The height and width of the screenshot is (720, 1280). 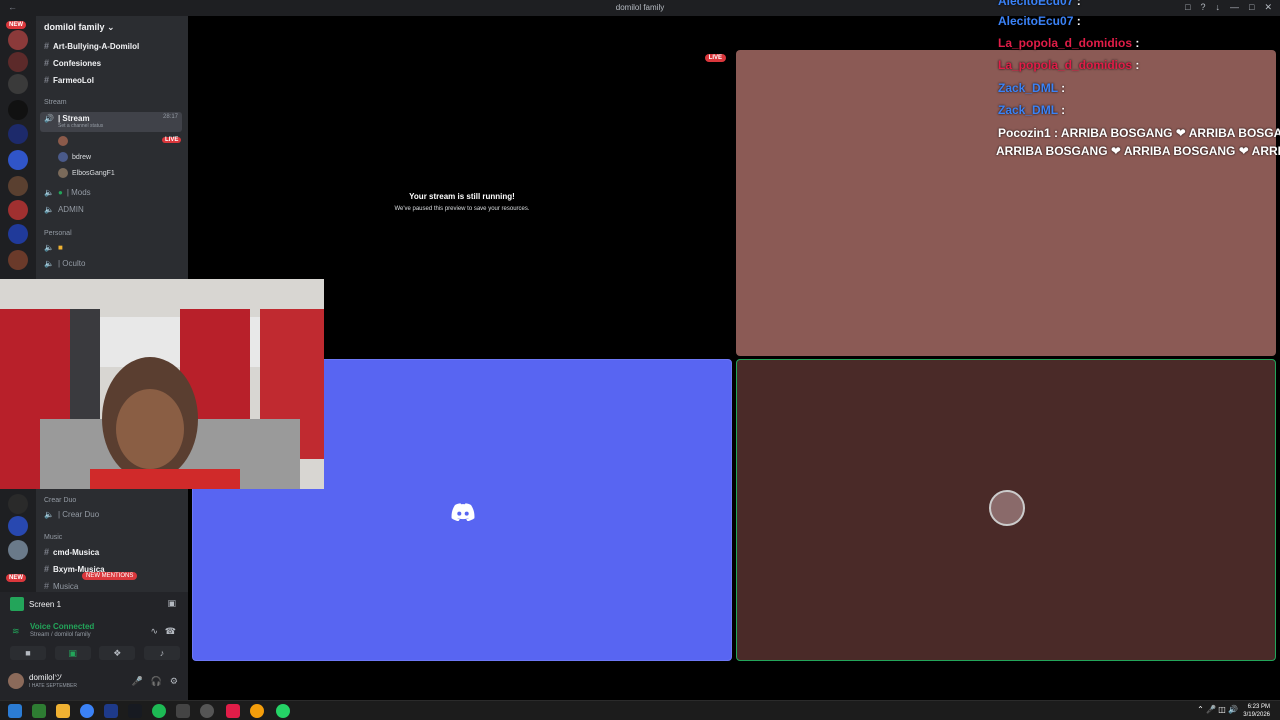 I want to click on channel-admin: 🔈 ADMIN, so click(x=64, y=209).